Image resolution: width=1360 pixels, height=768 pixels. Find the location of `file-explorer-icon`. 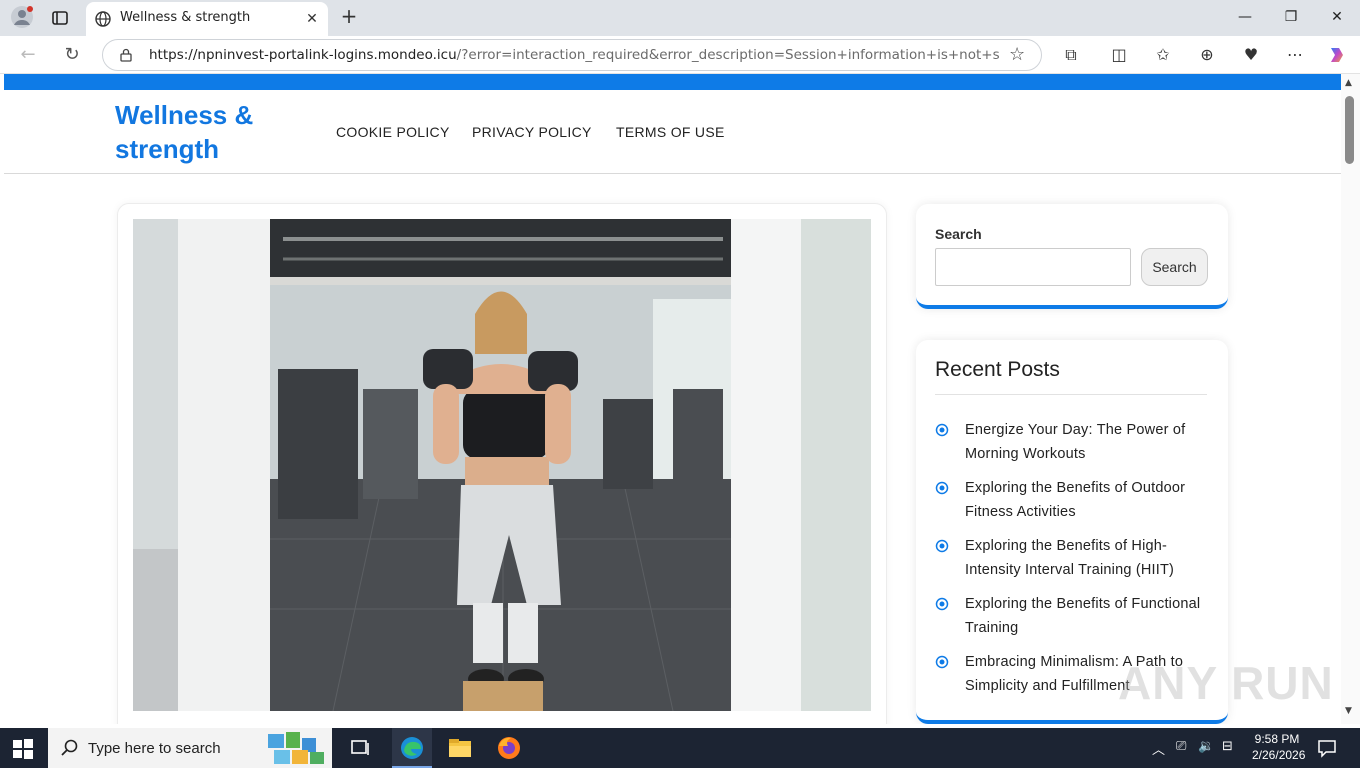

file-explorer-icon is located at coordinates (460, 748).